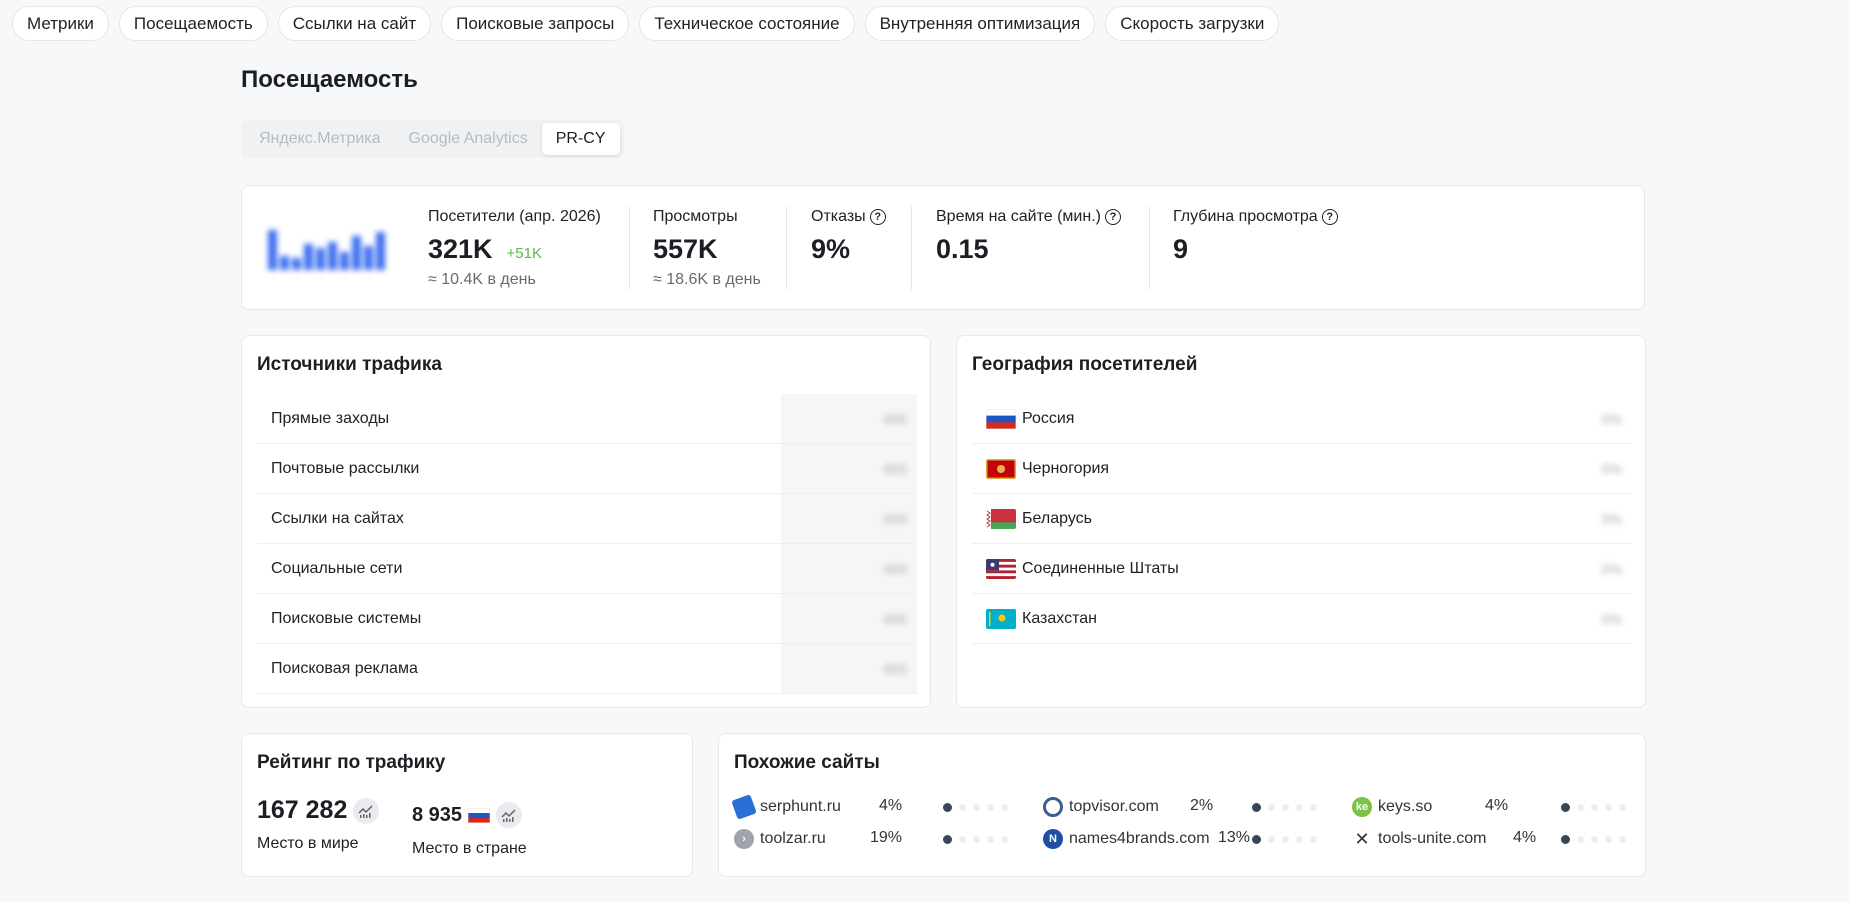 Image resolution: width=1849 pixels, height=902 pixels. What do you see at coordinates (337, 518) in the screenshot?
I see `traffic-source-label: Ссылки на сайтах` at bounding box center [337, 518].